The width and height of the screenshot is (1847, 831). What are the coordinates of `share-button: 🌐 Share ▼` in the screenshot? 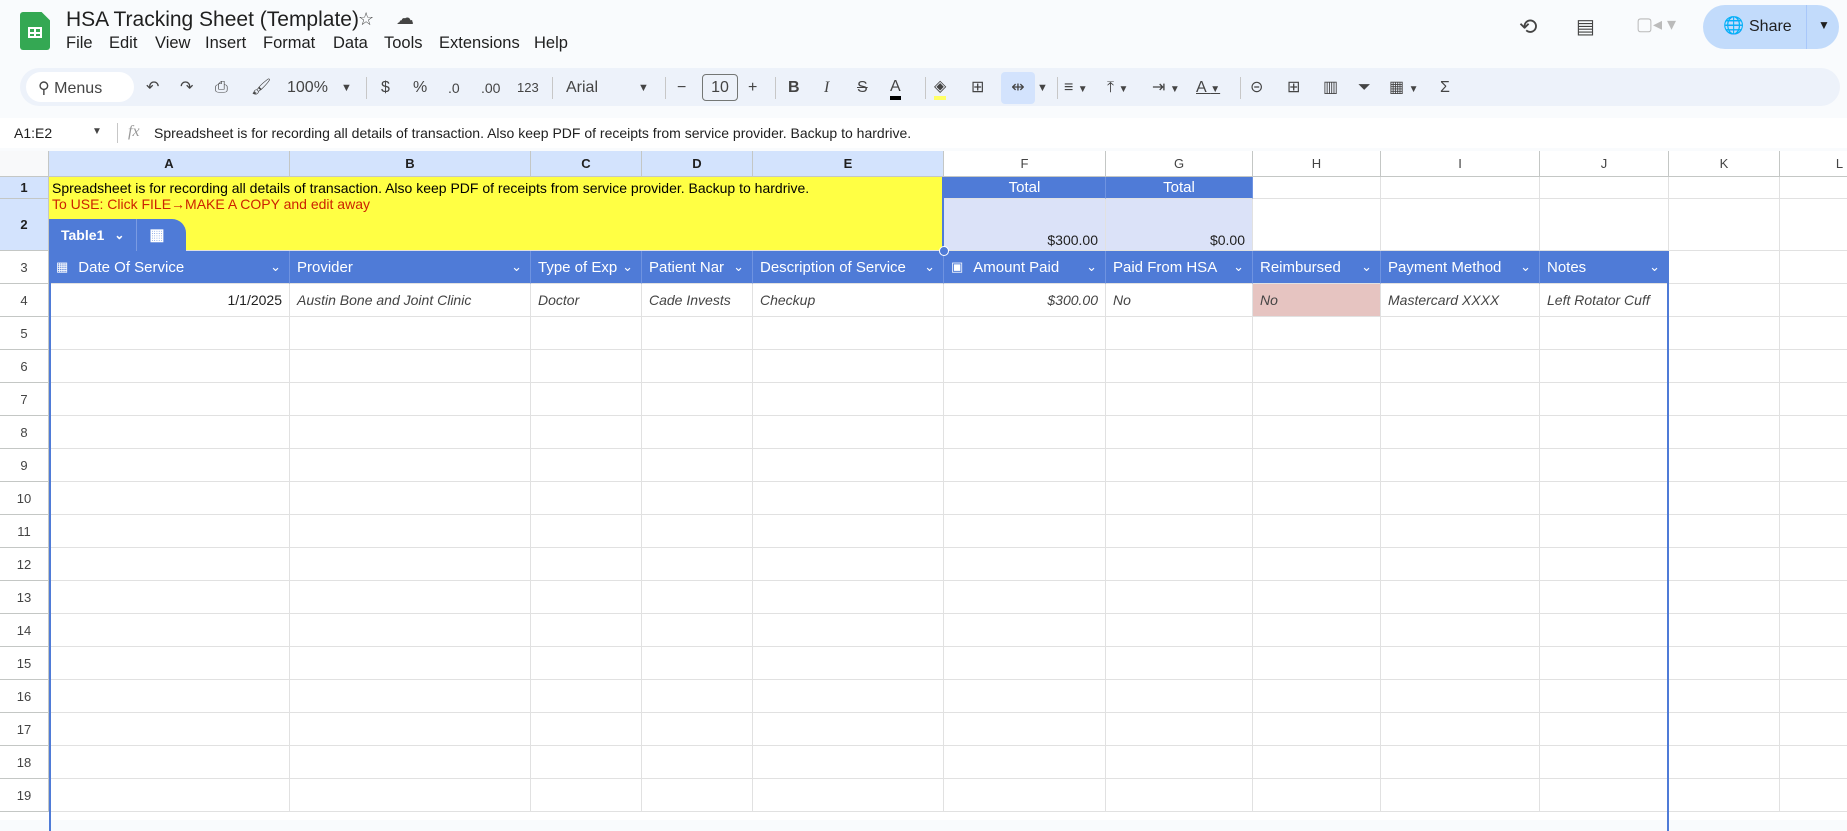 It's located at (1771, 27).